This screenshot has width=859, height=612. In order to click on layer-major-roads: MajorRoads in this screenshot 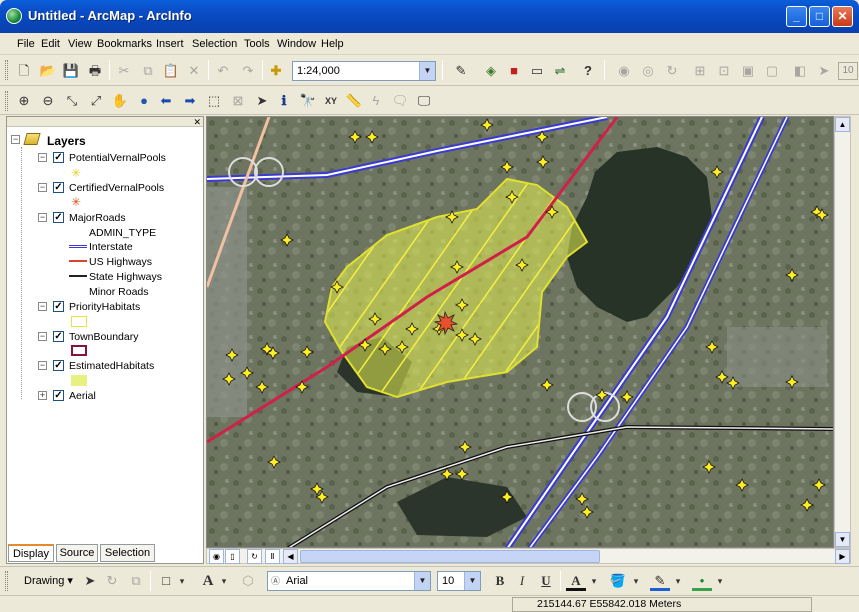, I will do `click(97, 218)`.